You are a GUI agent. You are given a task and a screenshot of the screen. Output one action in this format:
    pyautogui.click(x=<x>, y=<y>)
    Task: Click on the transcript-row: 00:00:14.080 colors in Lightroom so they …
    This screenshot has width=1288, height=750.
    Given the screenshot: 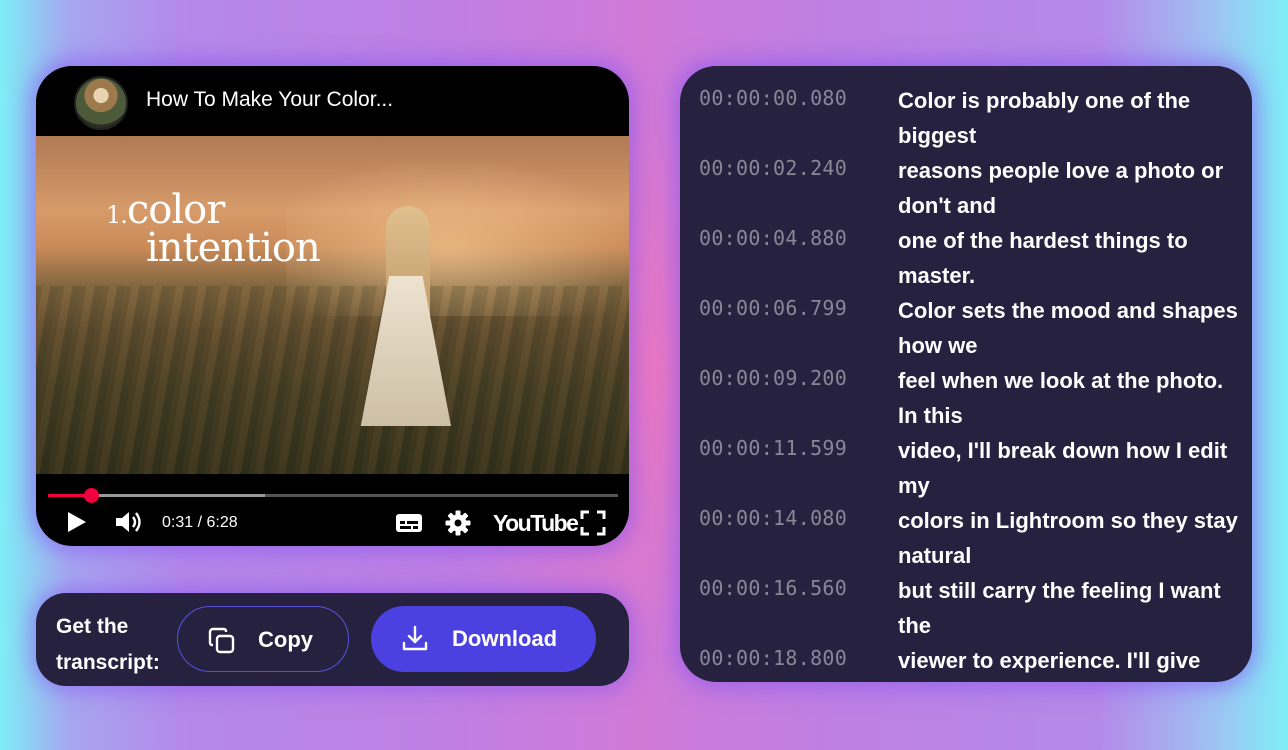 What is the action you would take?
    pyautogui.click(x=966, y=538)
    